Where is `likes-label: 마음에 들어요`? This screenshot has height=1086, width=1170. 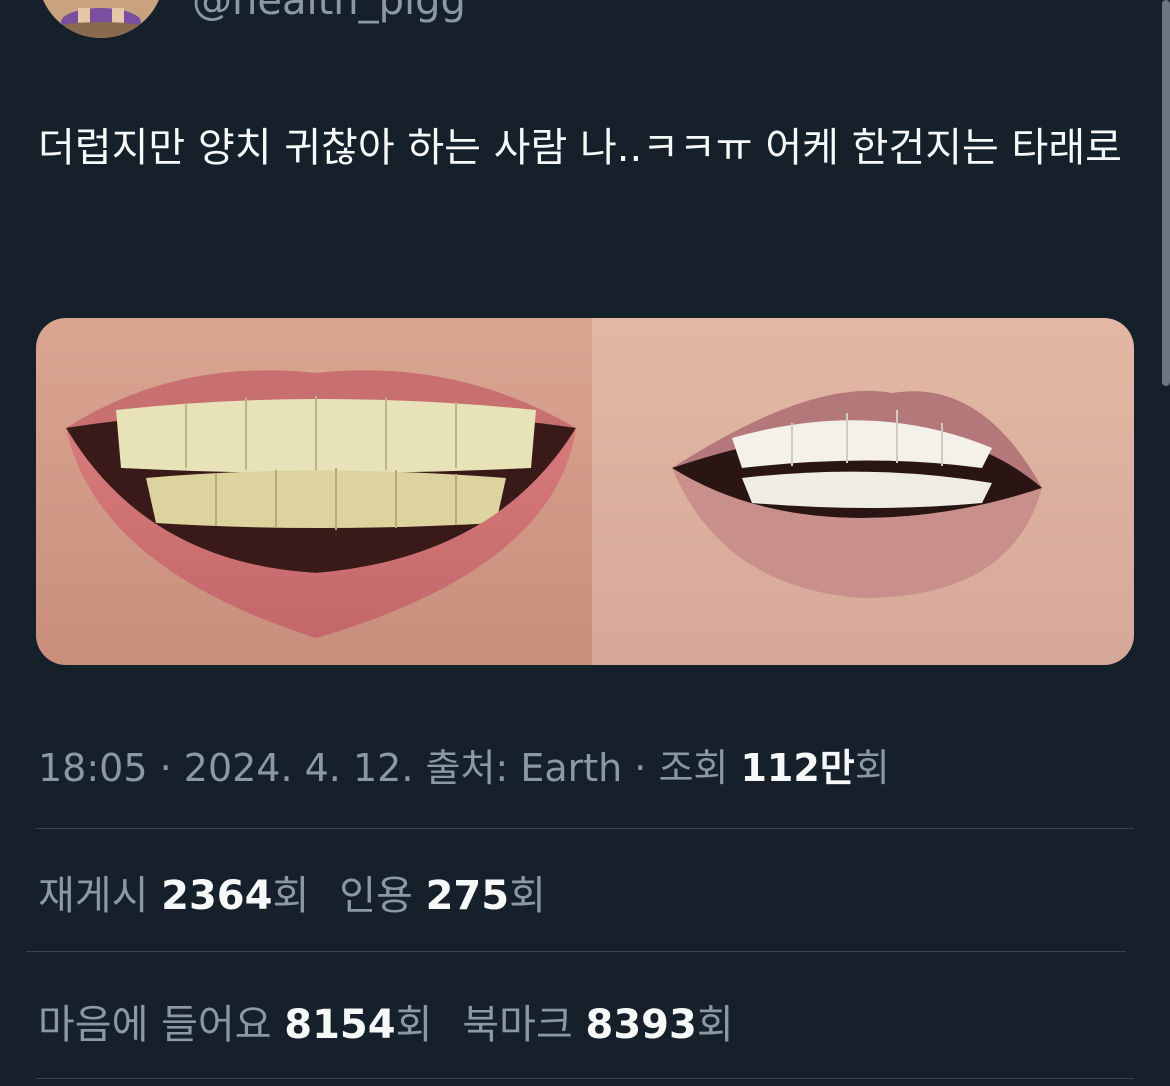 likes-label: 마음에 들어요 is located at coordinates (161, 1025).